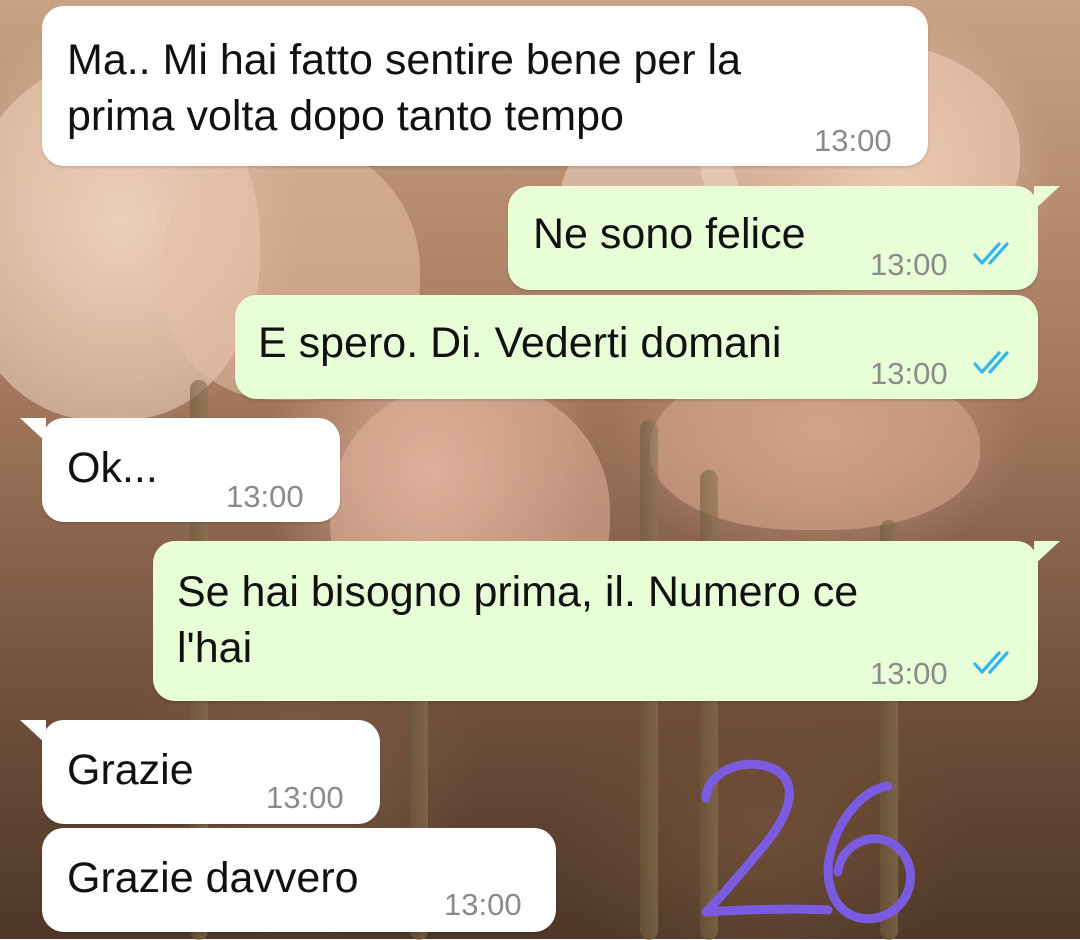 This screenshot has height=940, width=1080. I want to click on handwriting-drawing, so click(808, 841).